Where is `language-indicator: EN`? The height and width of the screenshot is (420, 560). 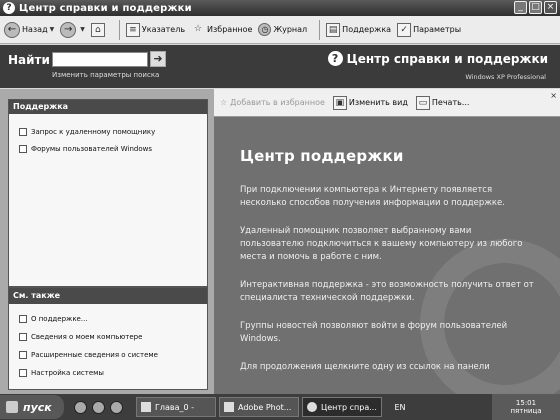
language-indicator: EN is located at coordinates (400, 407).